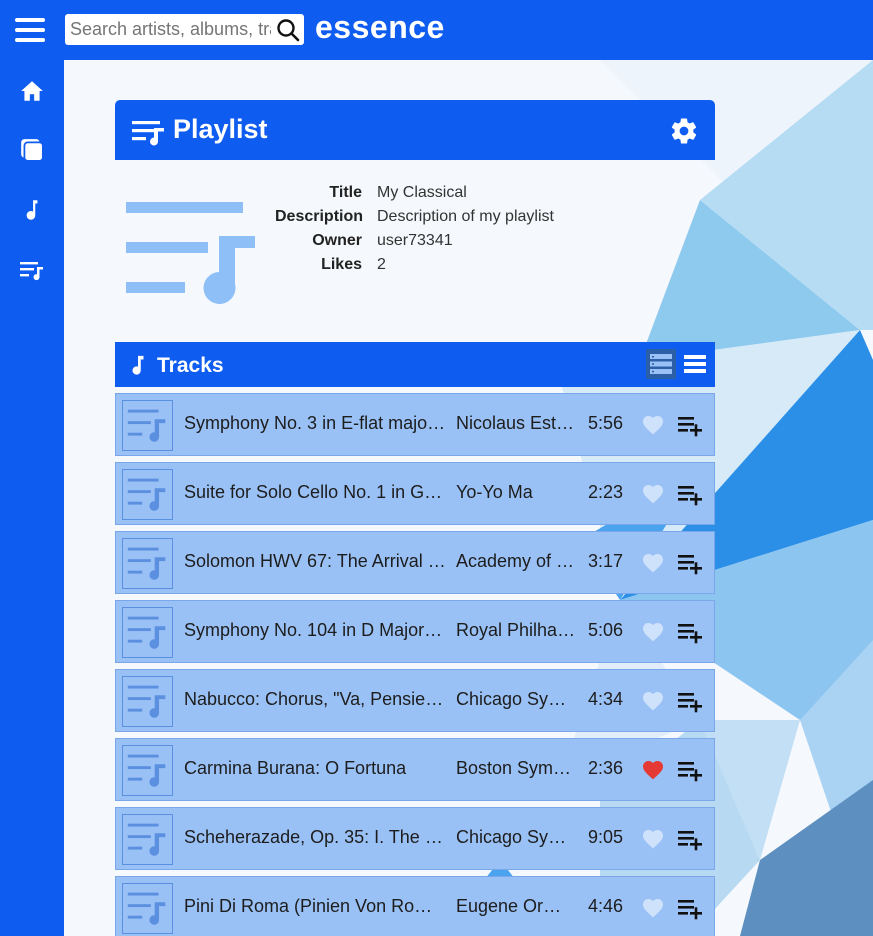 The image size is (873, 936). I want to click on track-duration: 5:06, so click(606, 630).